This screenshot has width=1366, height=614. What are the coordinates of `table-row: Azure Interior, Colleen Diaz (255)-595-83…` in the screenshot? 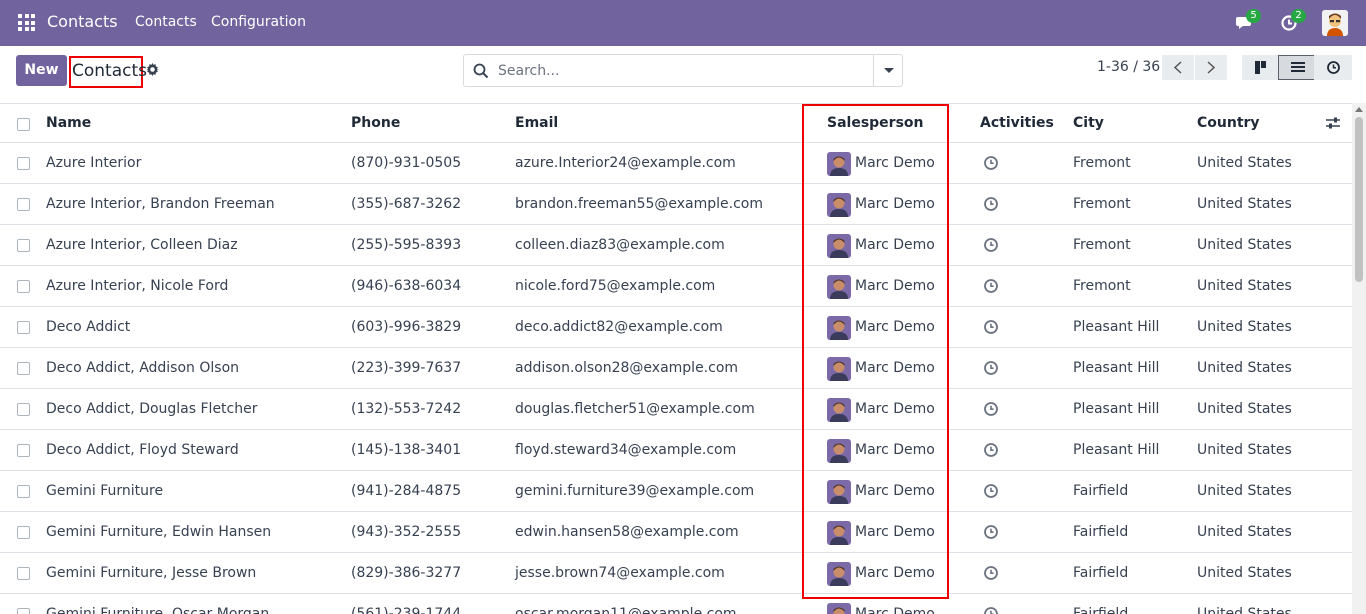 It's located at (676, 245).